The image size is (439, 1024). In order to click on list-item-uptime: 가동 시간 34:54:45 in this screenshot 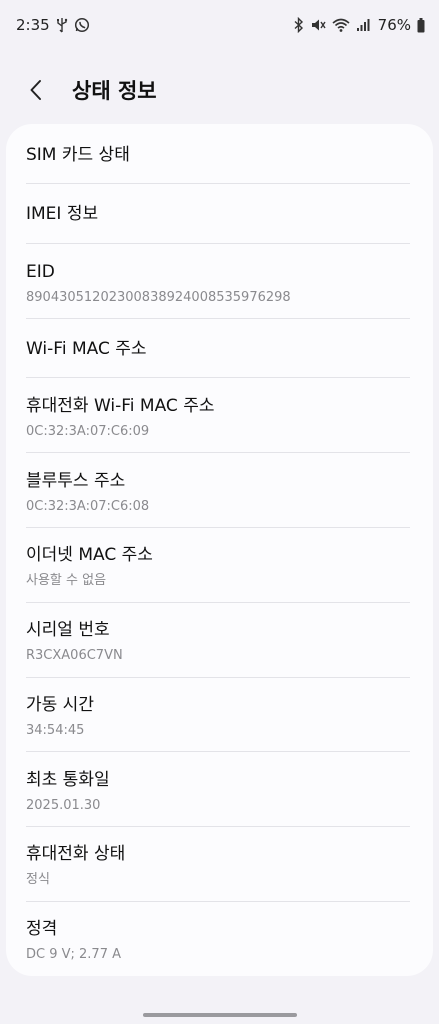, I will do `click(219, 717)`.